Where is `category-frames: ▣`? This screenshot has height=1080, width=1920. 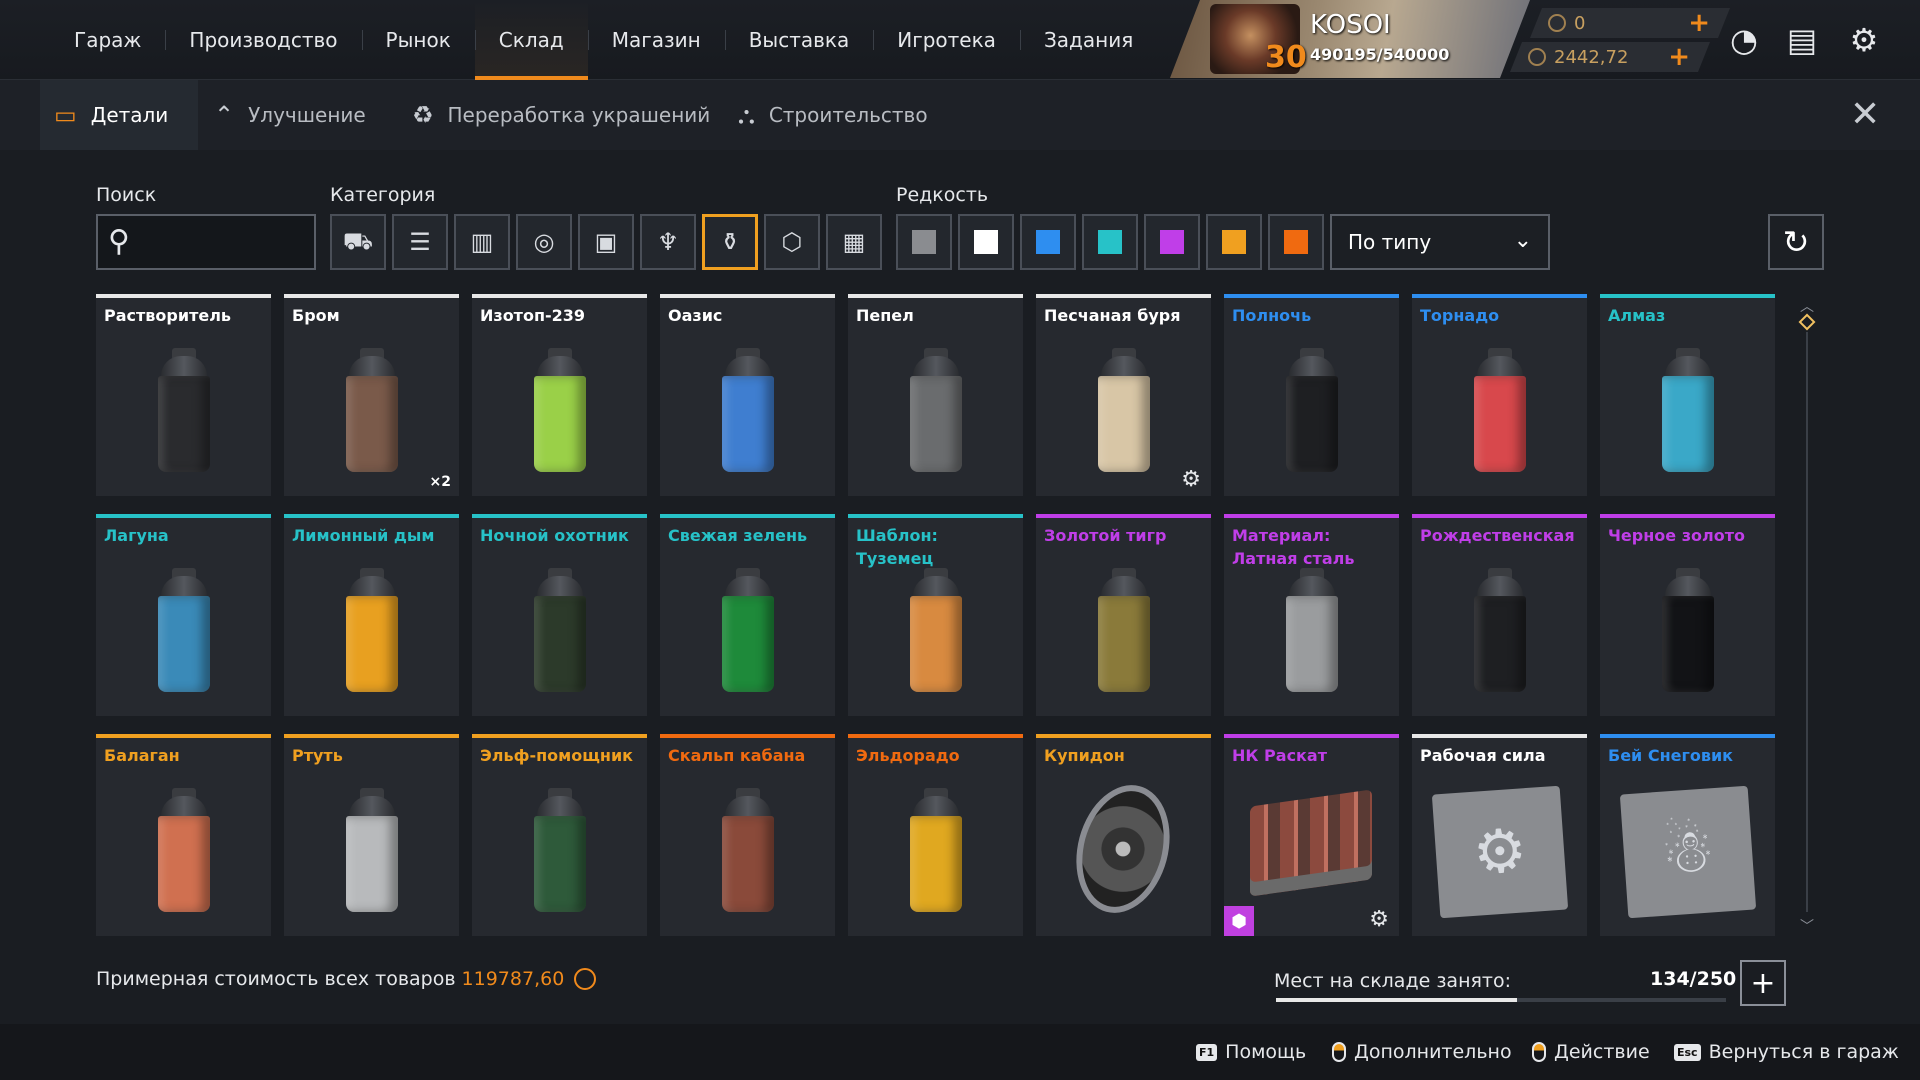
category-frames: ▣ is located at coordinates (606, 242).